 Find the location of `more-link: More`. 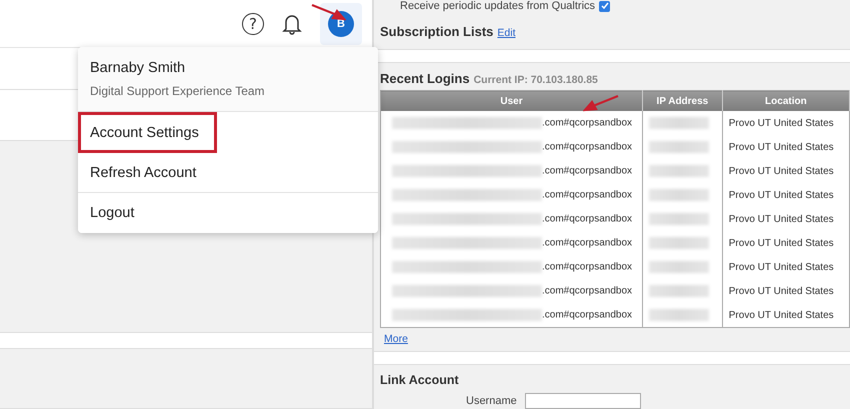

more-link: More is located at coordinates (396, 339).